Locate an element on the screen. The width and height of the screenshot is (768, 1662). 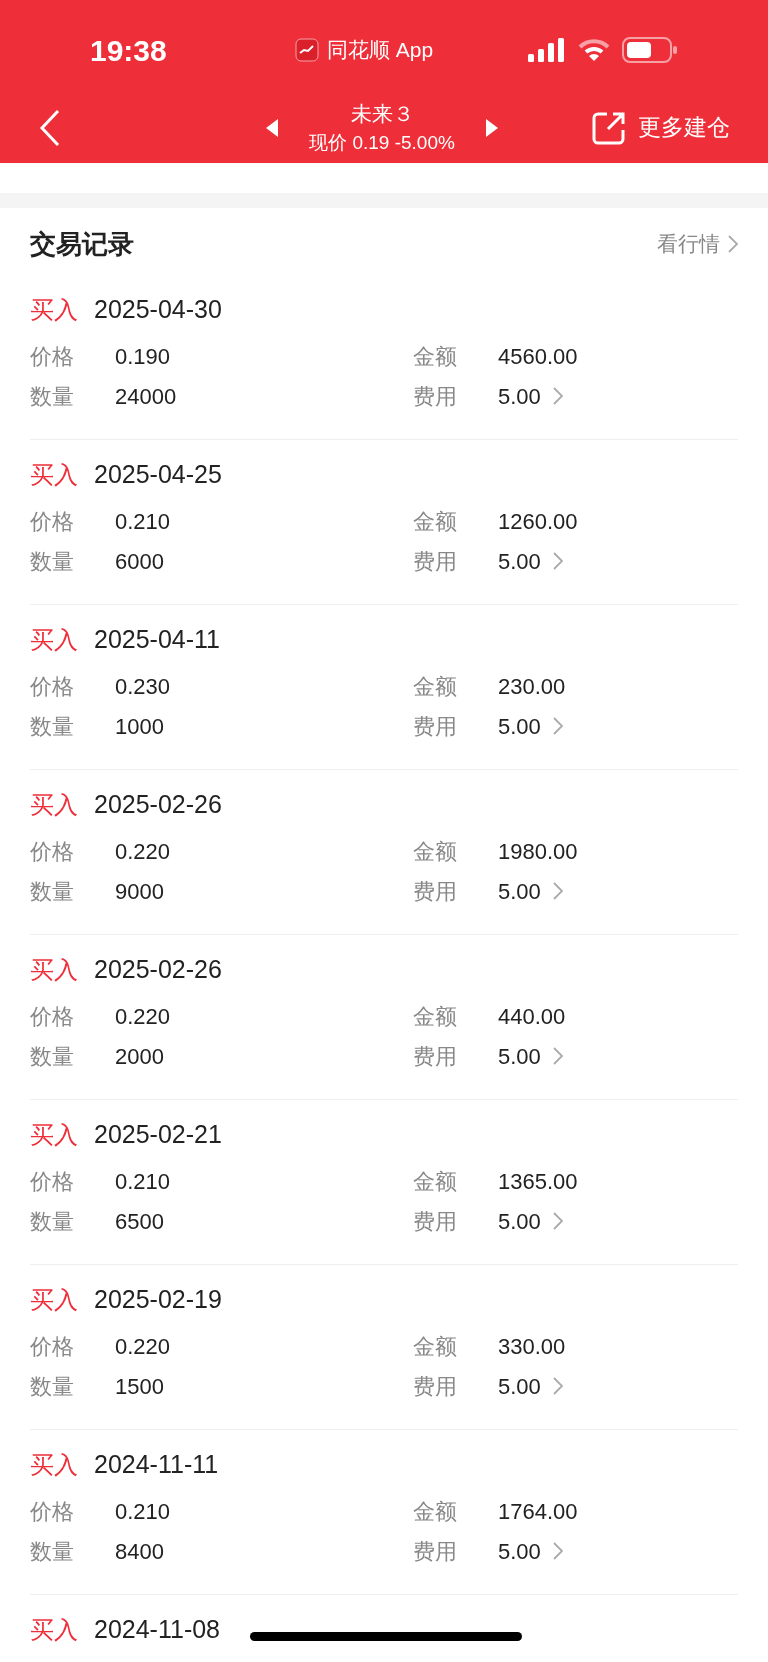
view-market-link: 看行情 is located at coordinates (697, 244).